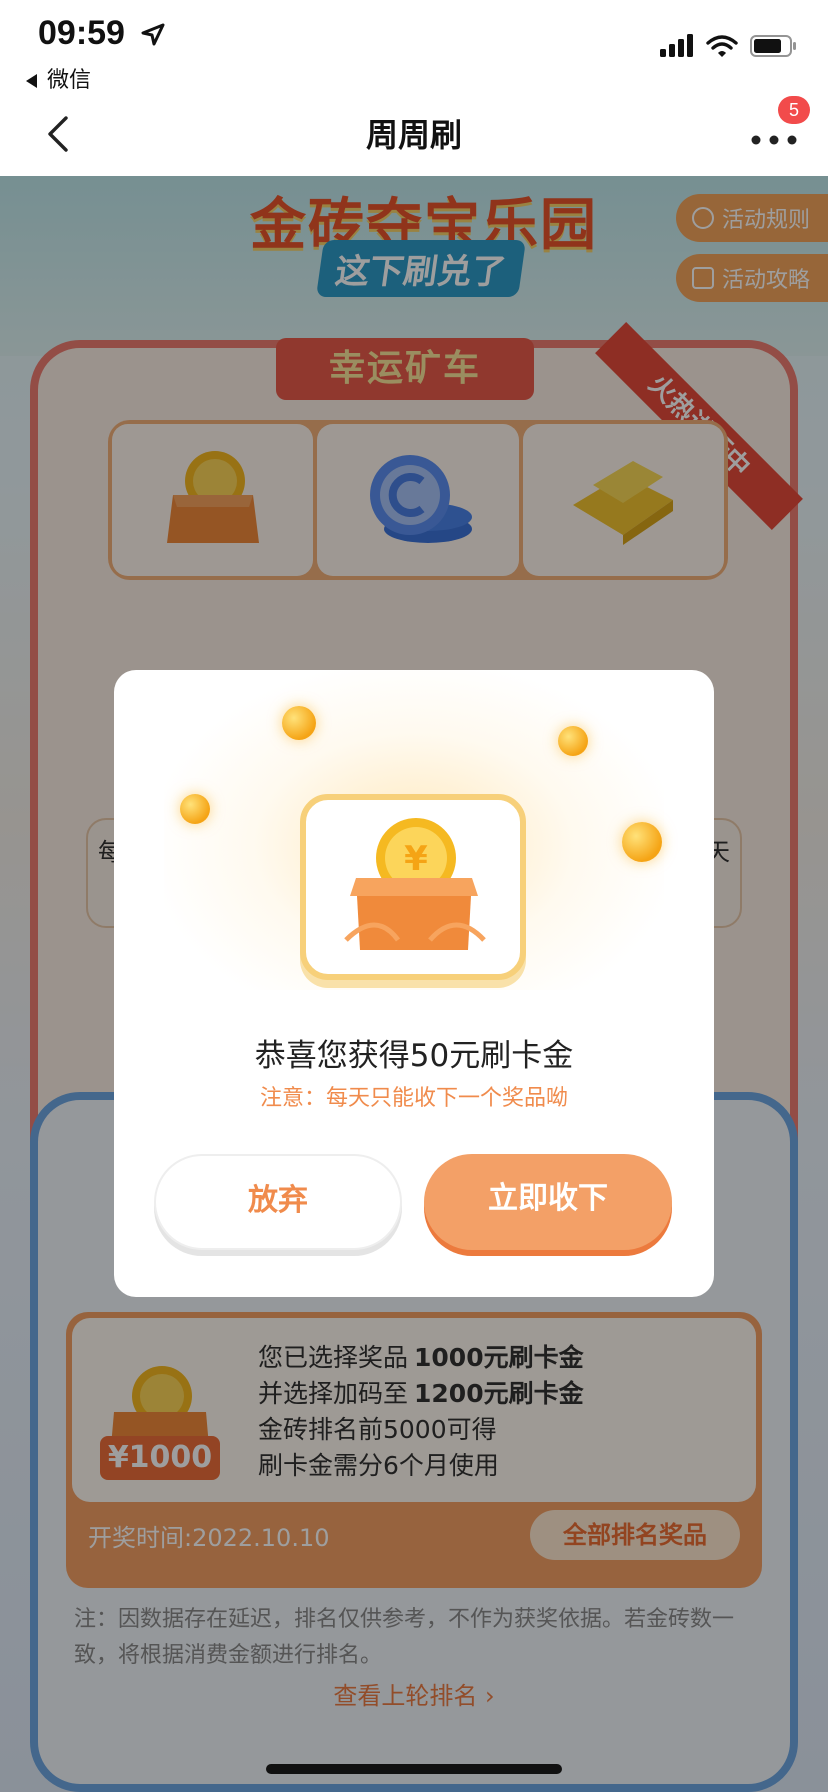 The image size is (828, 1792). I want to click on page-title: 周周刷, so click(413, 135).